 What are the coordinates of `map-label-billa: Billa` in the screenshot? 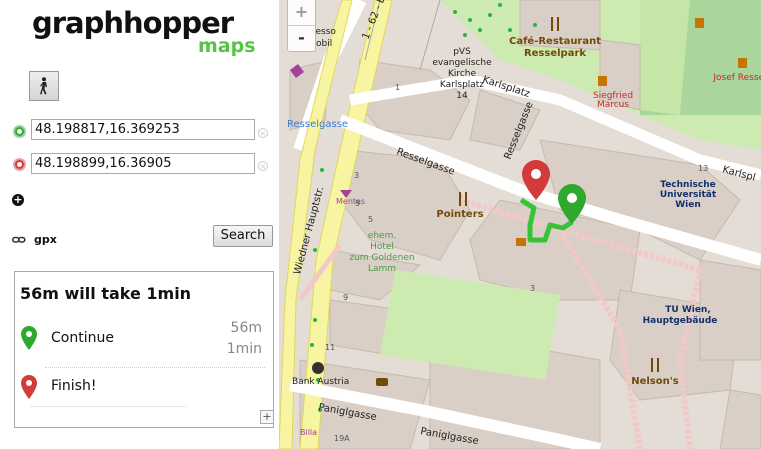 It's located at (308, 432).